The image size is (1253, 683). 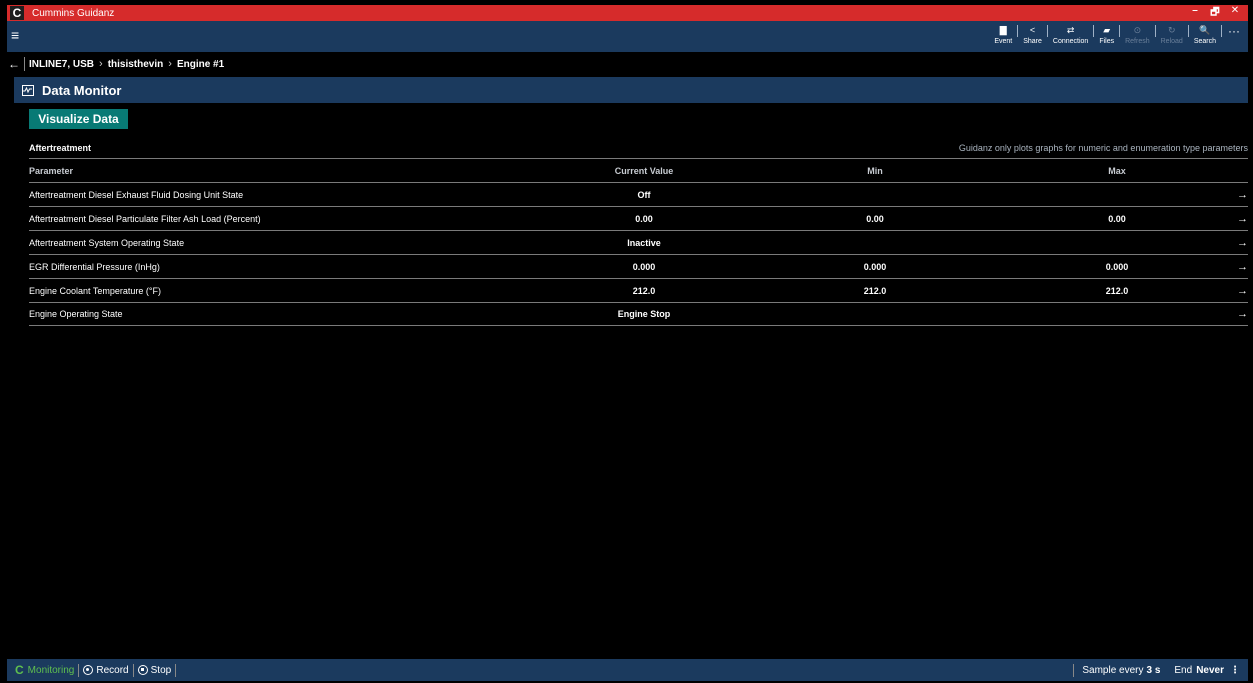 What do you see at coordinates (1235, 670) in the screenshot?
I see `kebab-menu-icon: ⋮` at bounding box center [1235, 670].